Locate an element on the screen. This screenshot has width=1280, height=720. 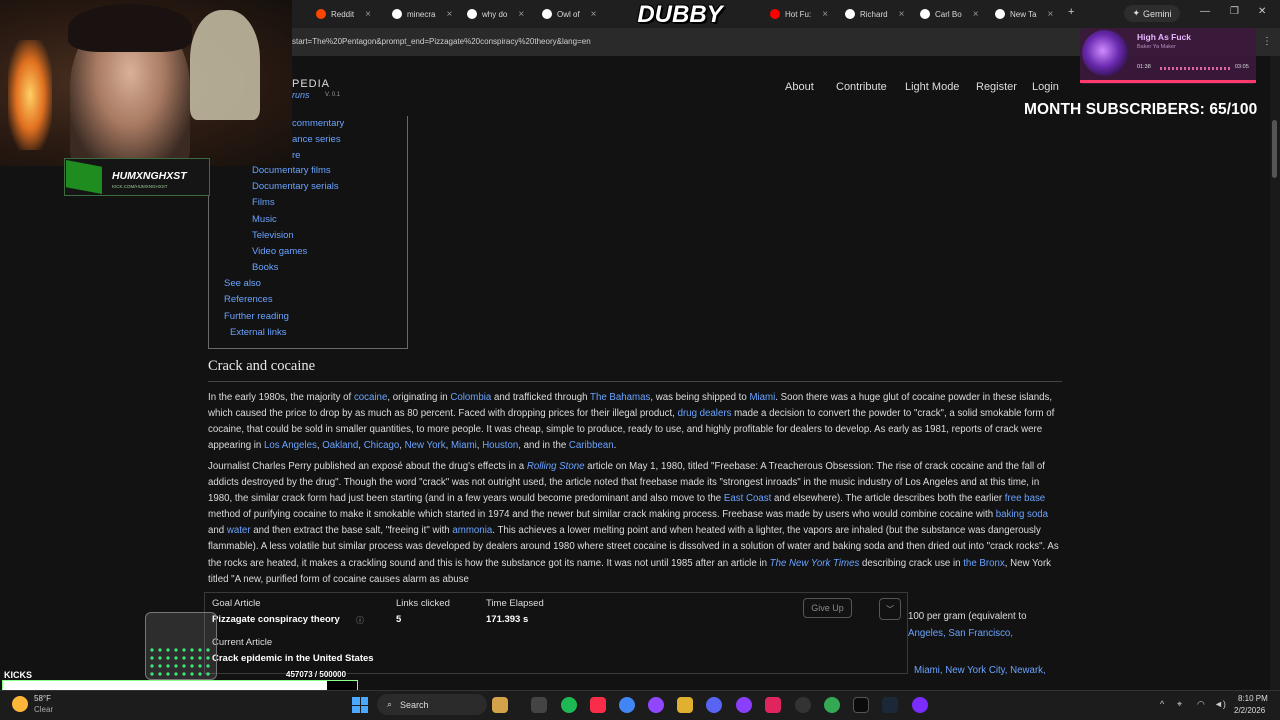
channel-url: KICK.COM/HUMXNGHXST is located at coordinates (140, 186).